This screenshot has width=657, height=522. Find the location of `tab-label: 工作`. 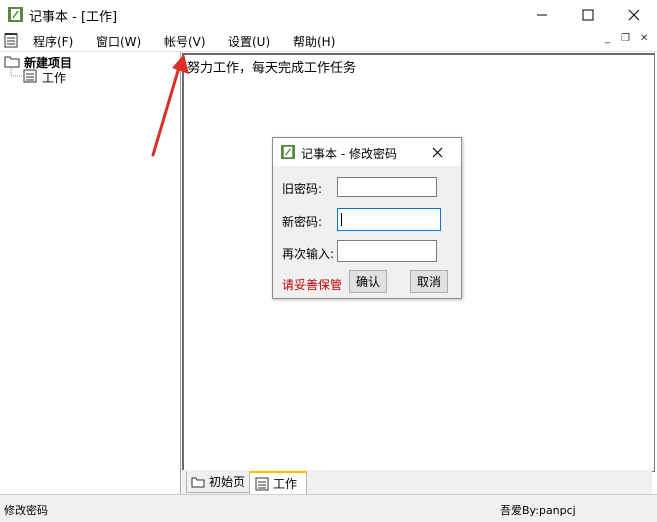

tab-label: 工作 is located at coordinates (285, 484).